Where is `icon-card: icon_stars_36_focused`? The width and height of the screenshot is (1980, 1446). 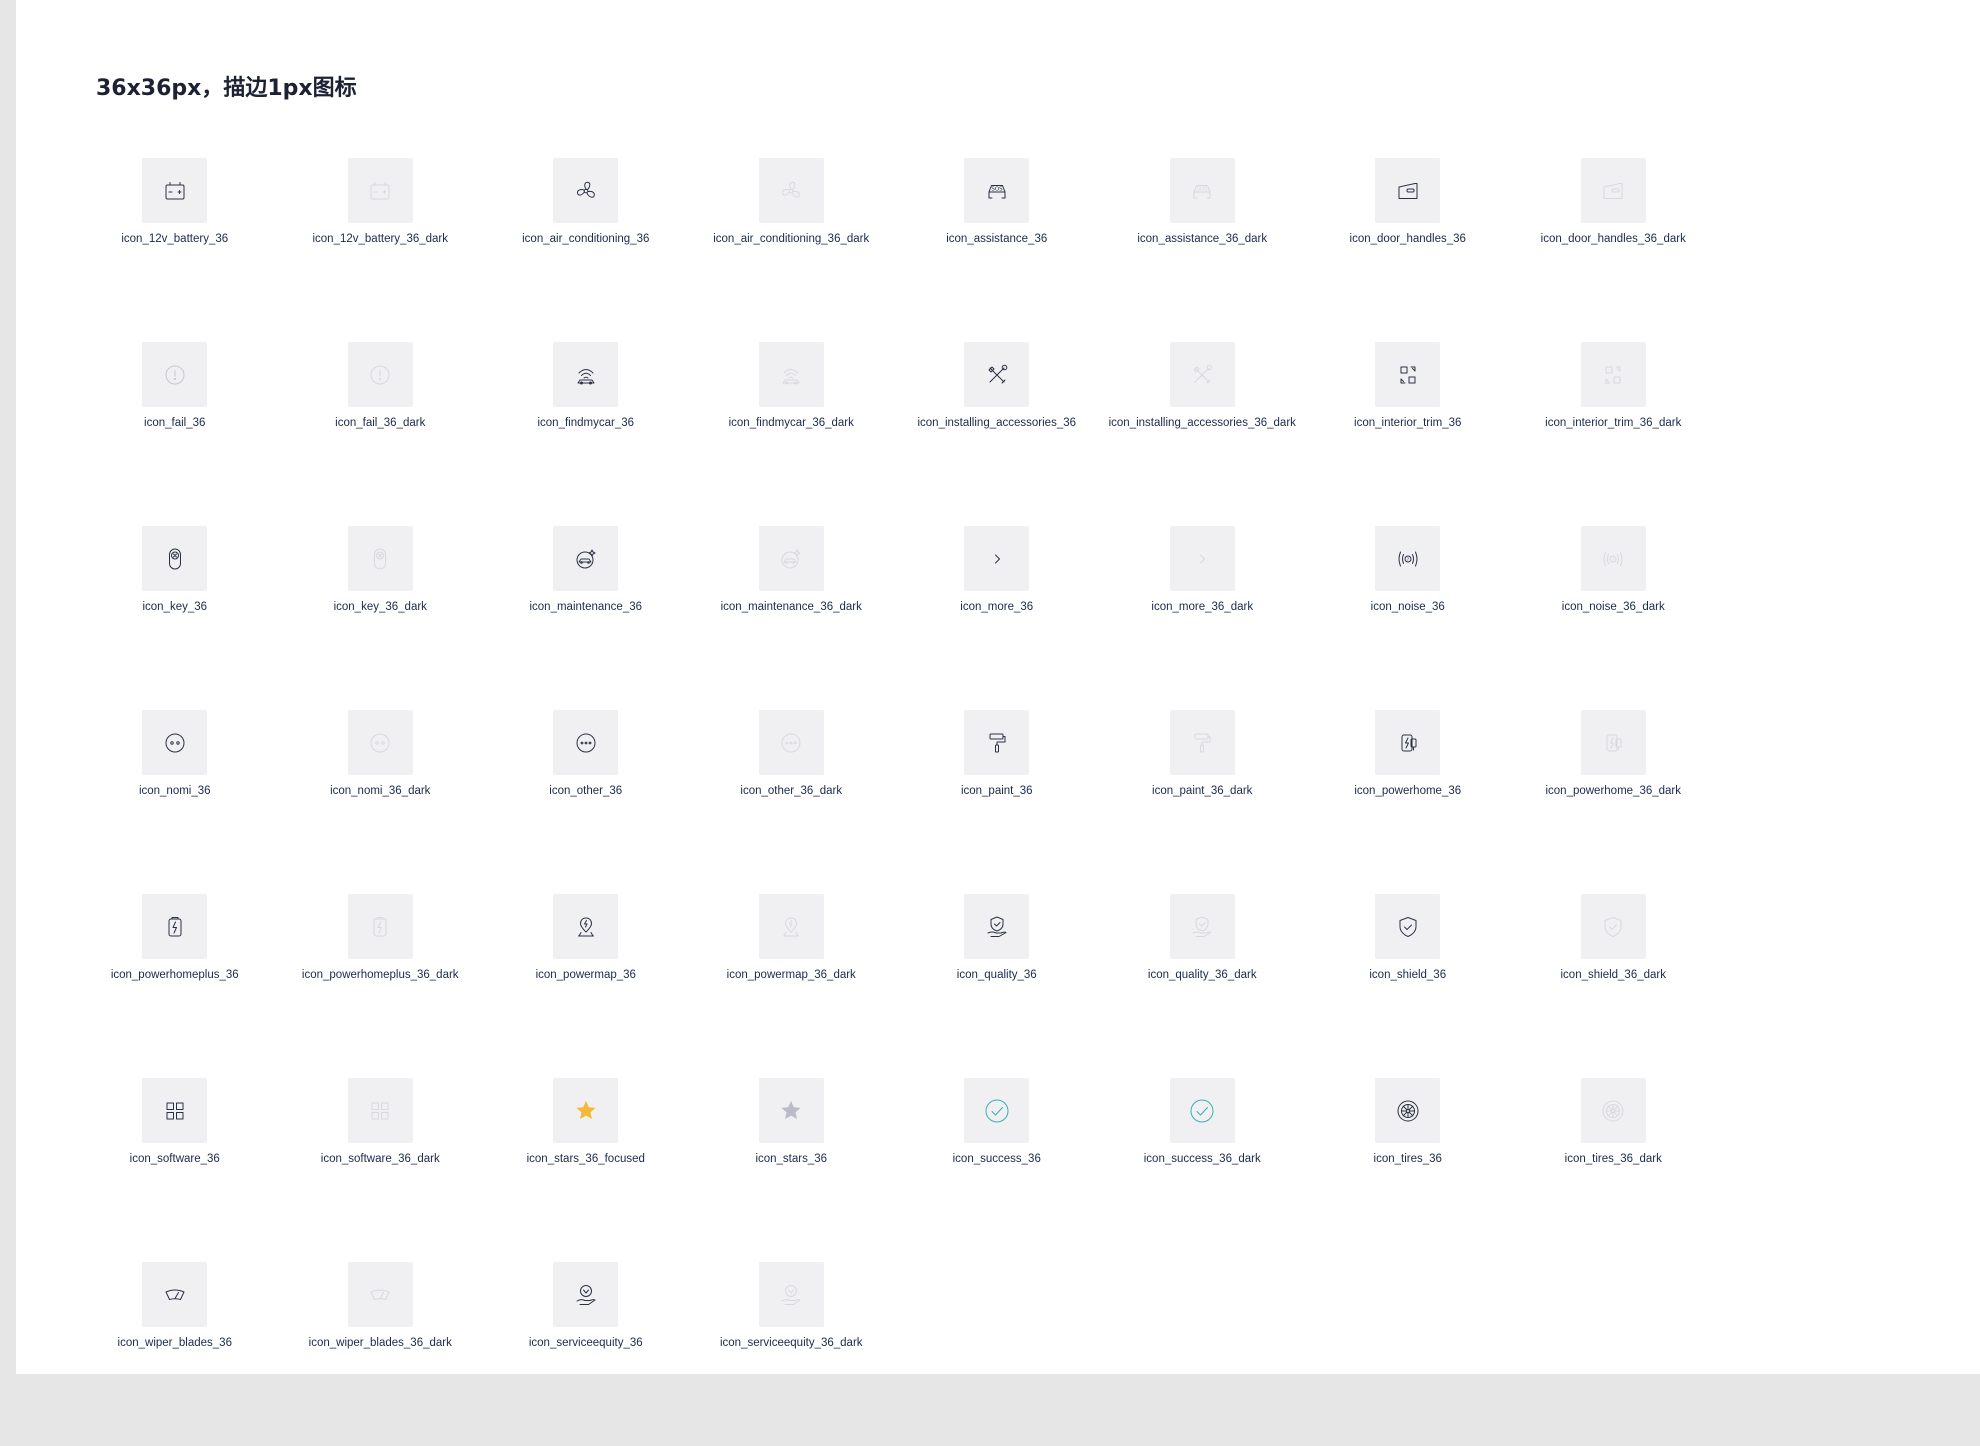
icon-card: icon_stars_36_focused is located at coordinates (586, 1170).